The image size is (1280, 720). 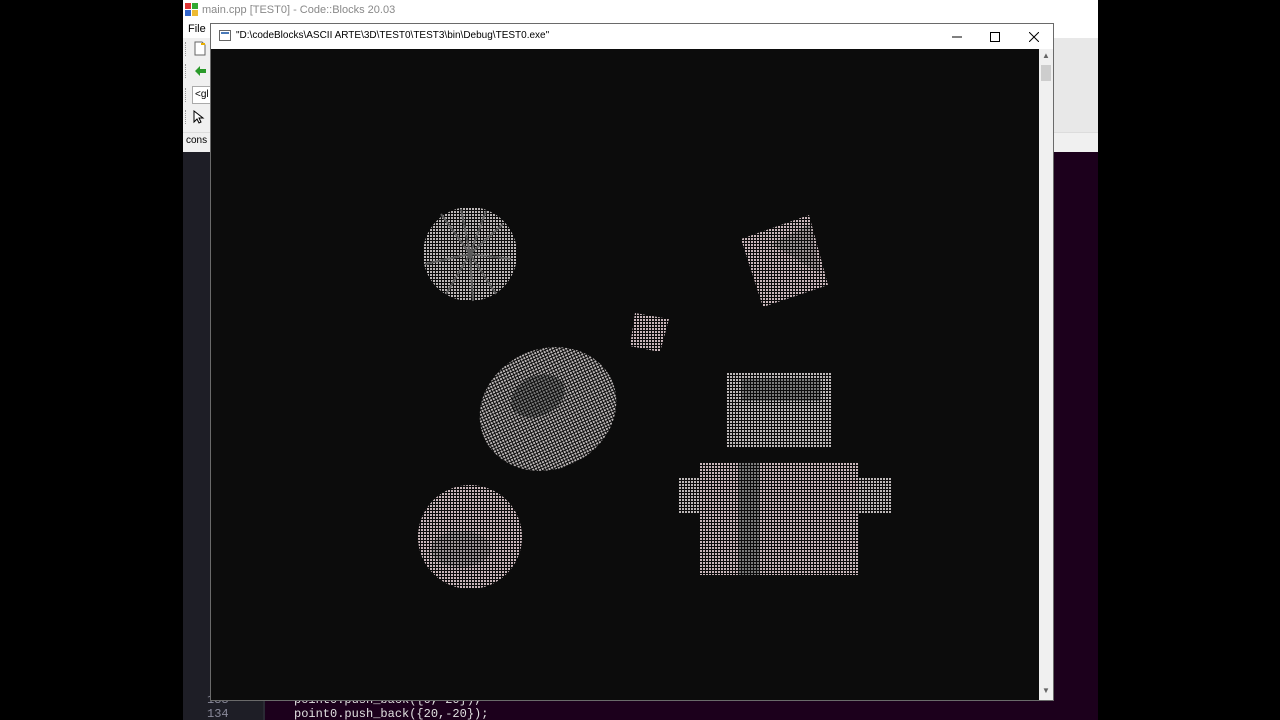 I want to click on pointer-icon, so click(x=199, y=117).